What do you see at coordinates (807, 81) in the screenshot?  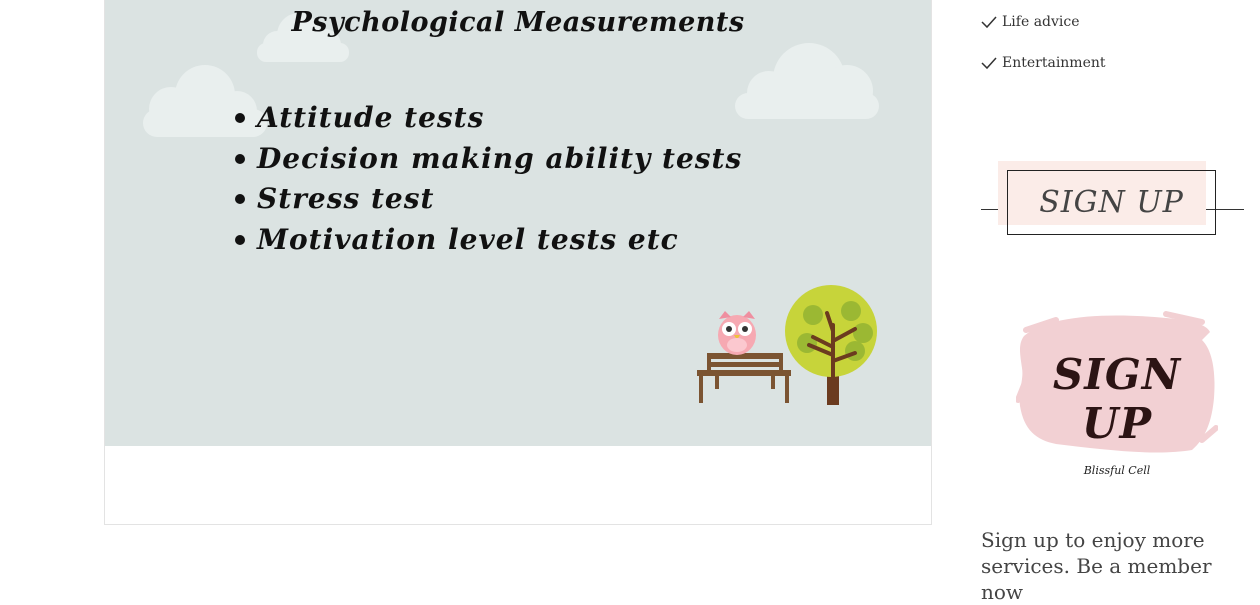 I see `cloud-icon` at bounding box center [807, 81].